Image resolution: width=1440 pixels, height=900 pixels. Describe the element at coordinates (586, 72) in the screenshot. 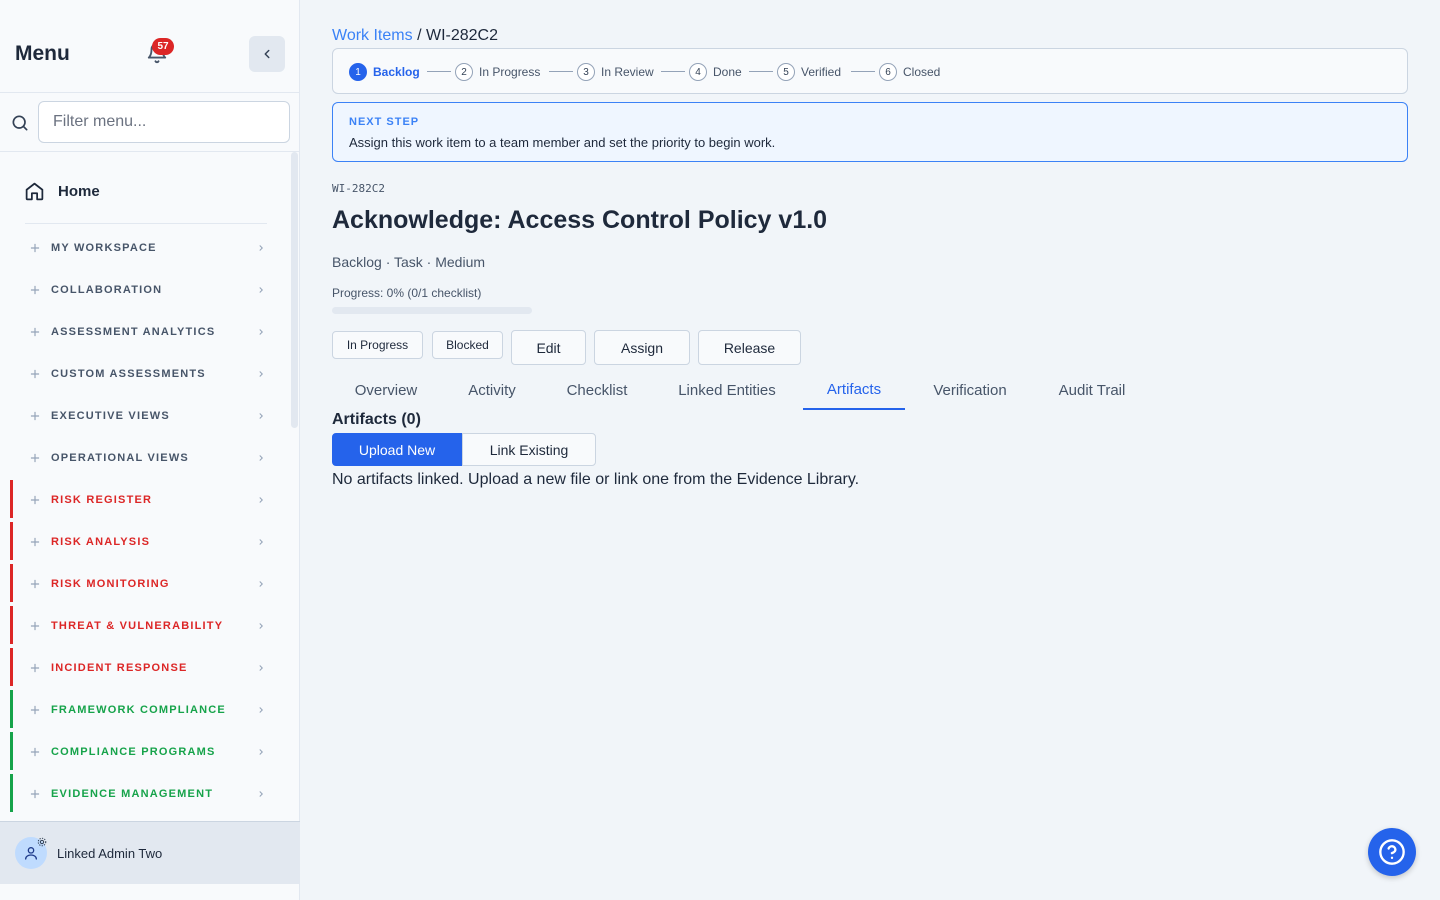

I see `step-number: 3` at that location.